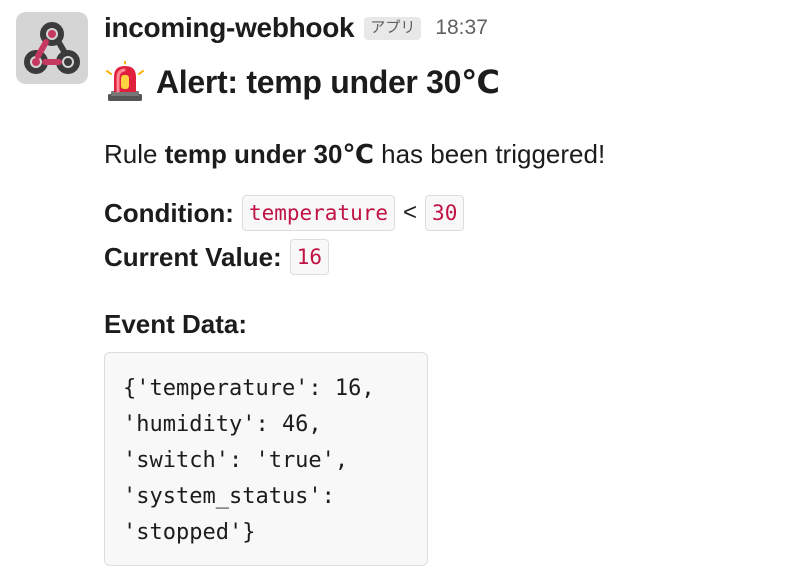 The width and height of the screenshot is (800, 576). I want to click on avatar, so click(52, 48).